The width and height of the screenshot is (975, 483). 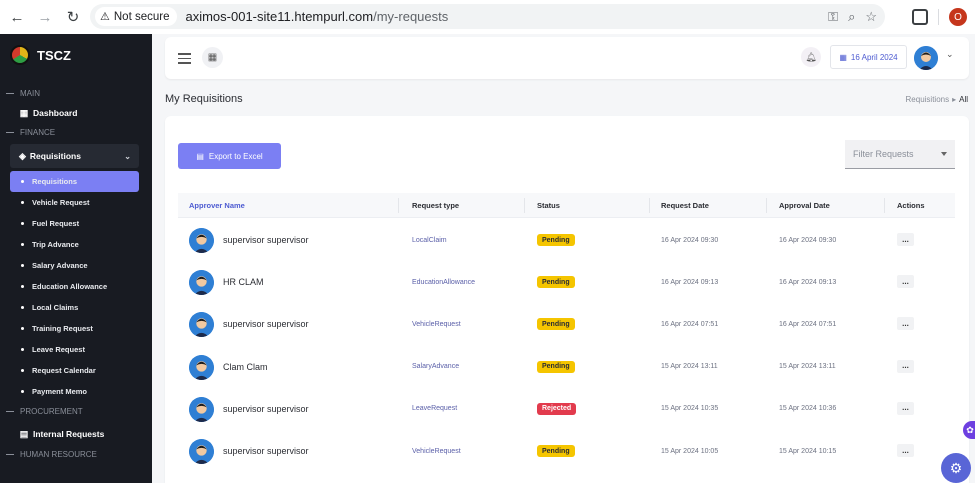 I want to click on settings-gear-icon: ⚙, so click(x=956, y=468).